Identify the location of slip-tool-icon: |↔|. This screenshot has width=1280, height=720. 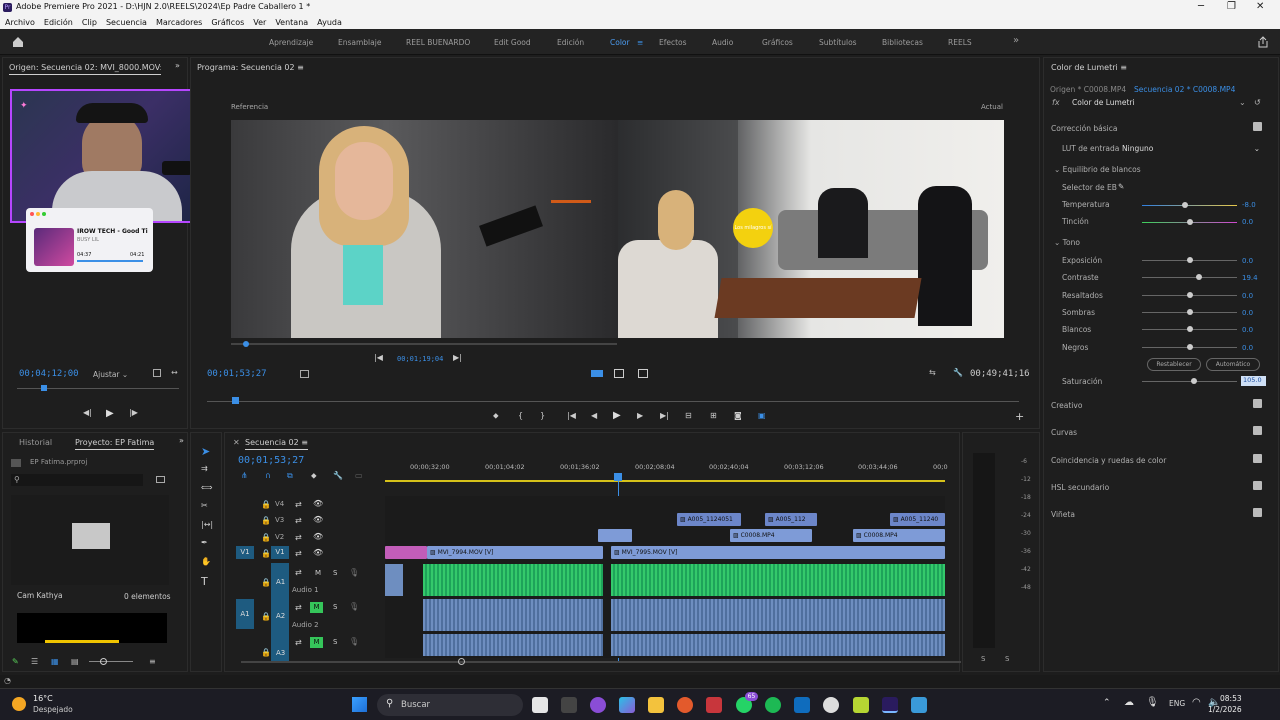
(207, 524).